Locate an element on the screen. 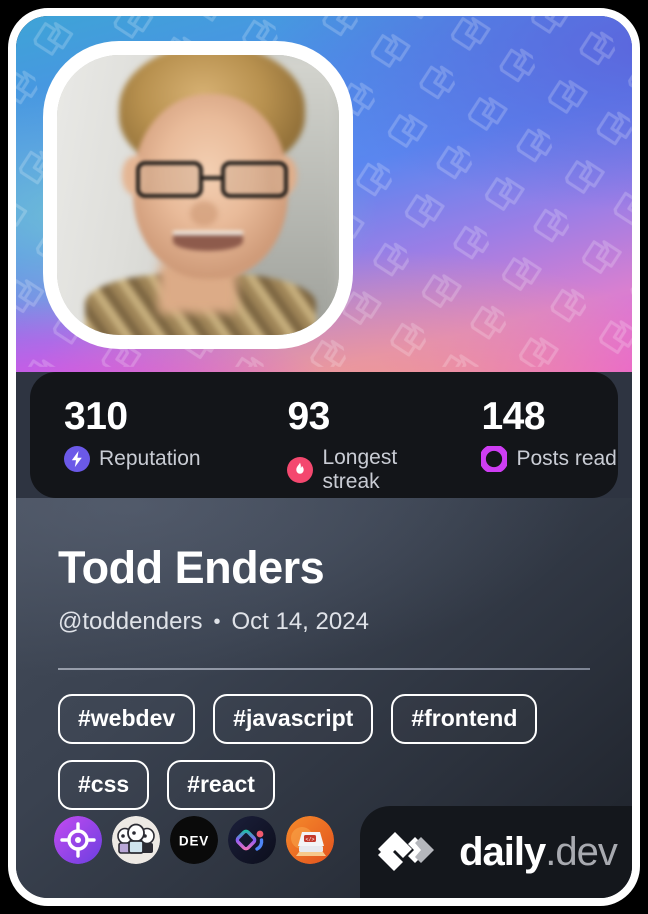 The height and width of the screenshot is (914, 648). tag-webdev: #webdev is located at coordinates (127, 719).